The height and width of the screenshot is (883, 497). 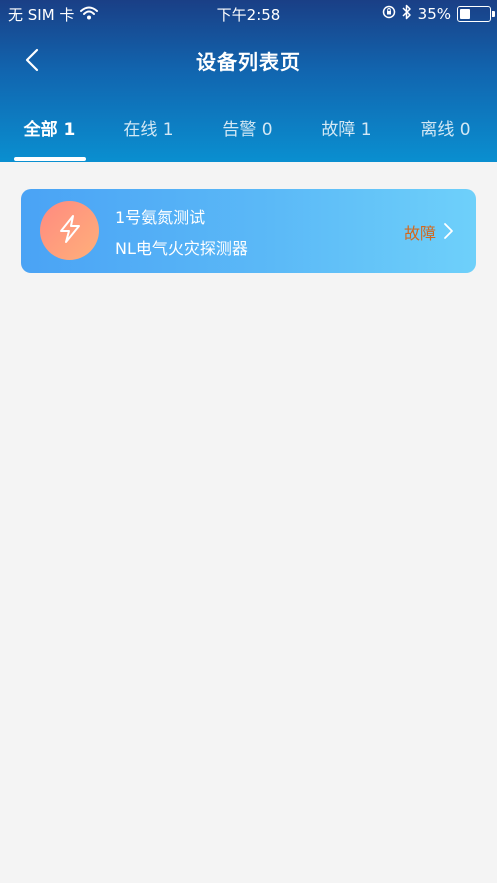 I want to click on tab-bar: 全部 1 在线 1 告警 0 故障 1 离线 0, so click(x=248, y=131).